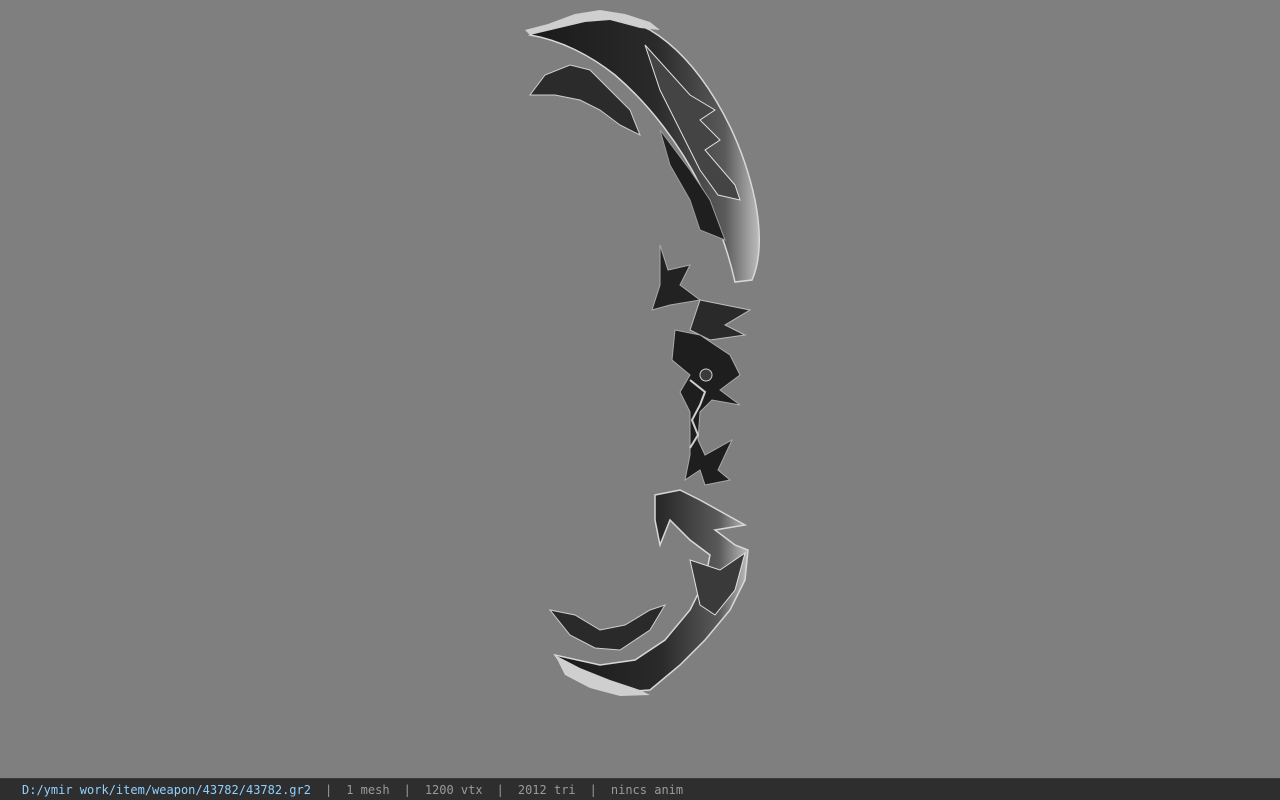 The width and height of the screenshot is (1280, 800). I want to click on mesh-count: 1 mesh, so click(368, 789).